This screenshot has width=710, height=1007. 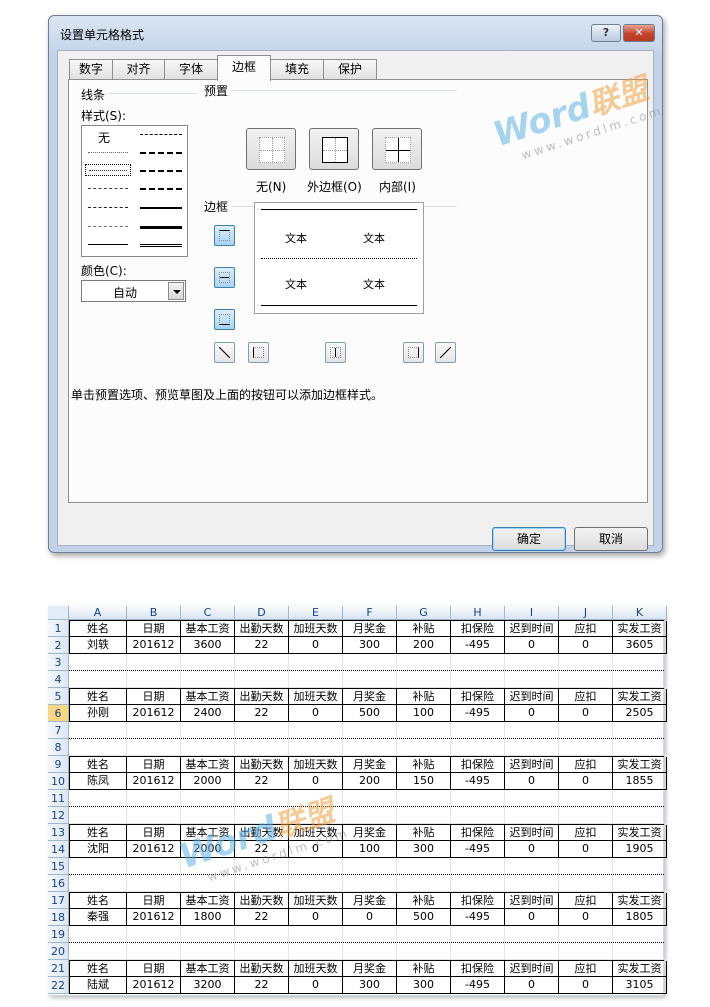 What do you see at coordinates (58, 662) in the screenshot?
I see `row-header: 3` at bounding box center [58, 662].